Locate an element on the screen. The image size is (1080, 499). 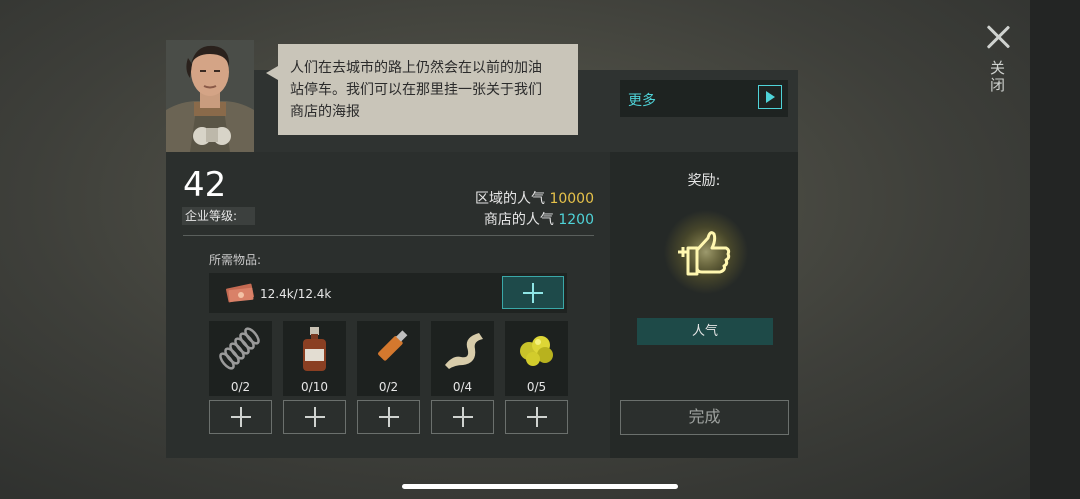
usb-drive-icon is located at coordinates (393, 345).